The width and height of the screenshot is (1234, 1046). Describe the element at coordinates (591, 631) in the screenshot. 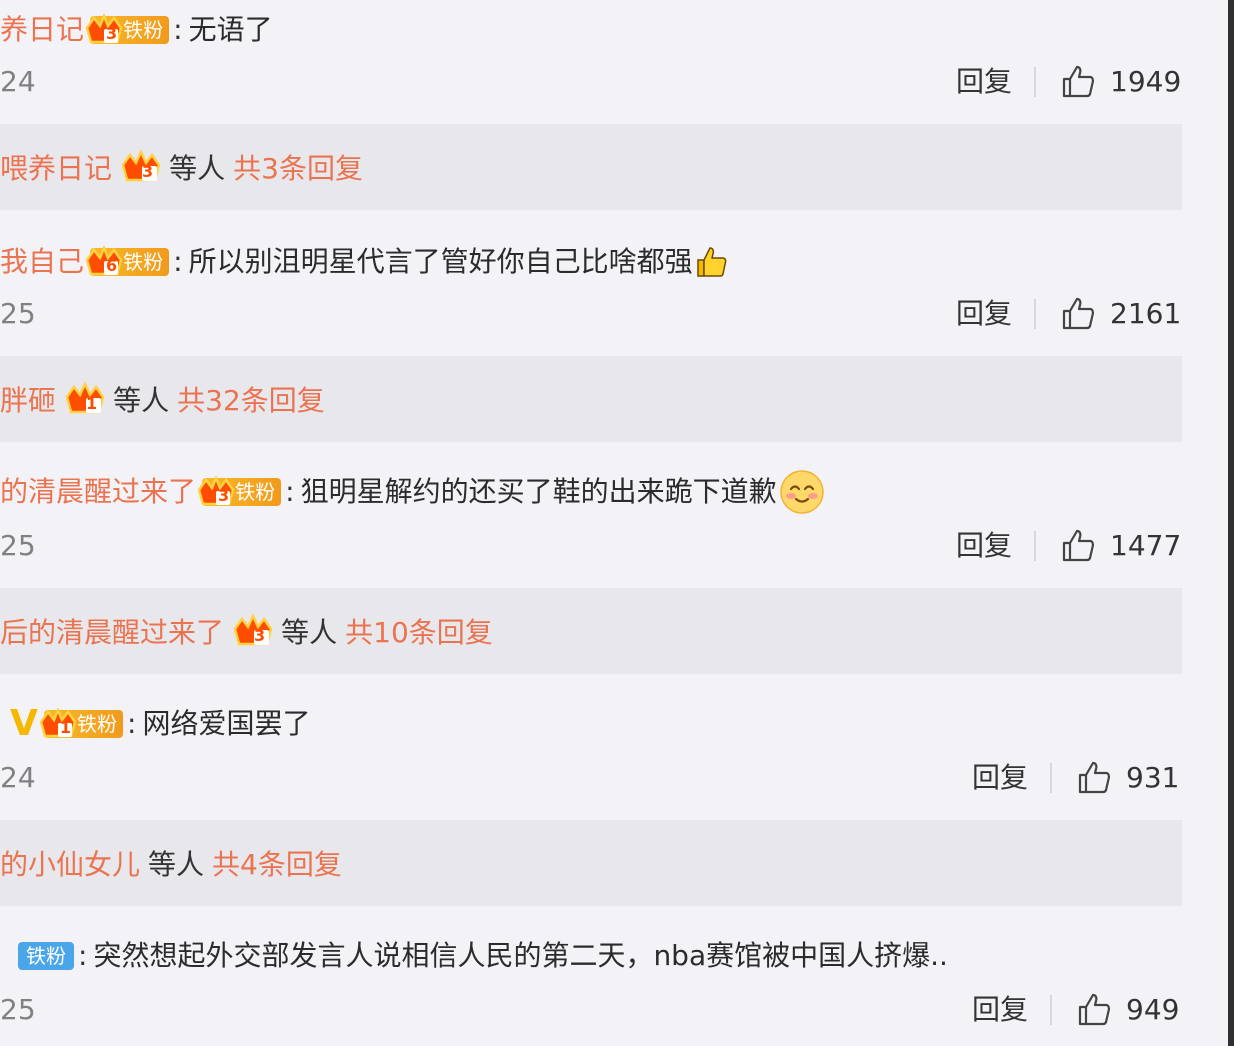

I see `comment-3-reply-thread: 后的清晨醒过来了 3 等人 共10条回复` at that location.